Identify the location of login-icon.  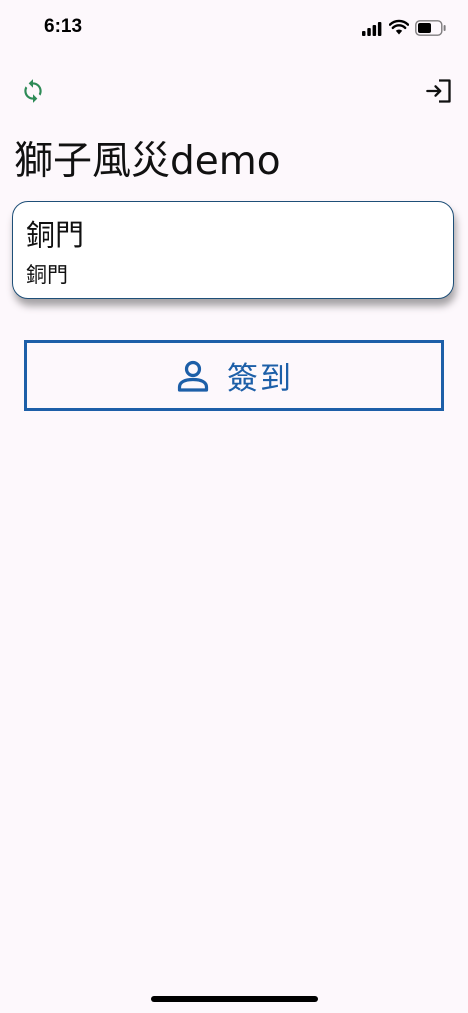
(438, 91).